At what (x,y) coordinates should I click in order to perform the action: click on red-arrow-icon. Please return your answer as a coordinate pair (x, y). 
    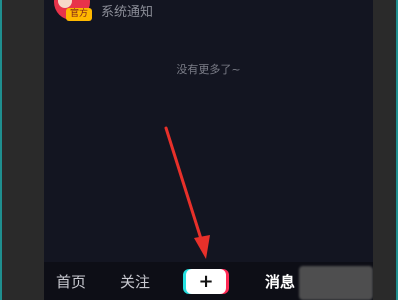
    Looking at the image, I should click on (187, 192).